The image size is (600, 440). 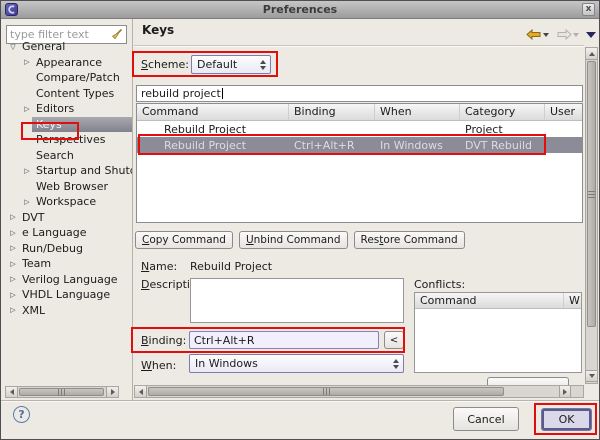 I want to click on help-icon: ?, so click(x=21, y=414).